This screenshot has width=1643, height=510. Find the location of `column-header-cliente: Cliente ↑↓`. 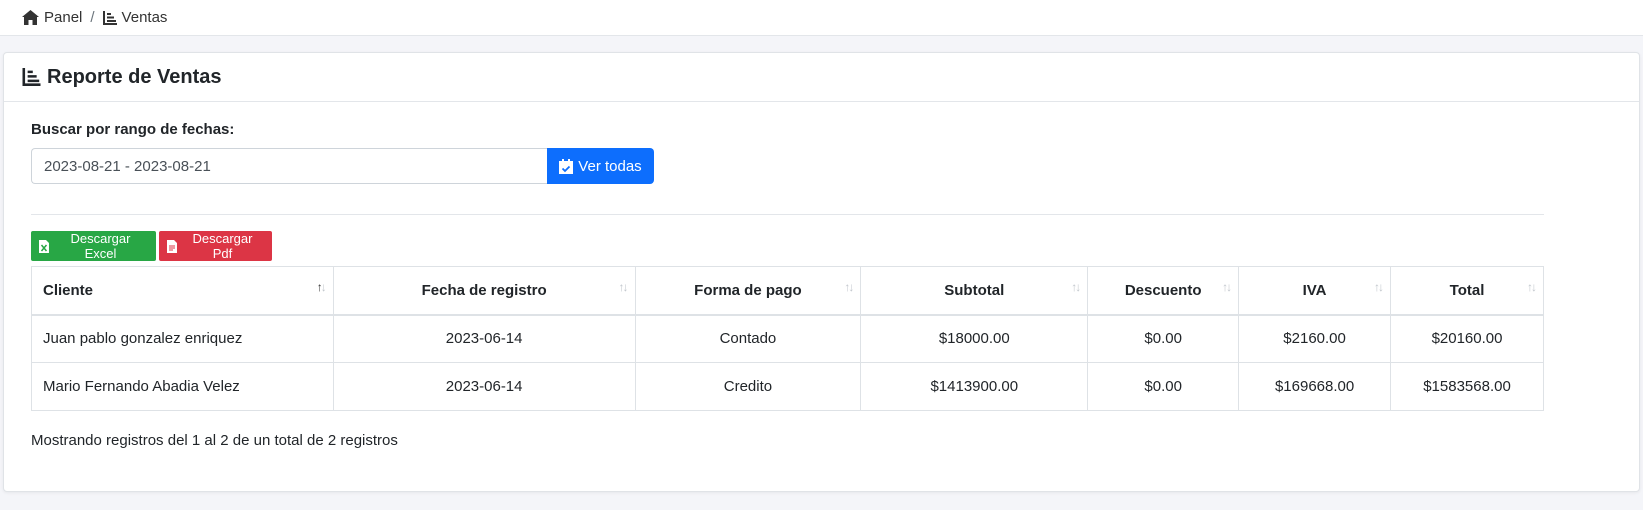

column-header-cliente: Cliente ↑↓ is located at coordinates (182, 291).